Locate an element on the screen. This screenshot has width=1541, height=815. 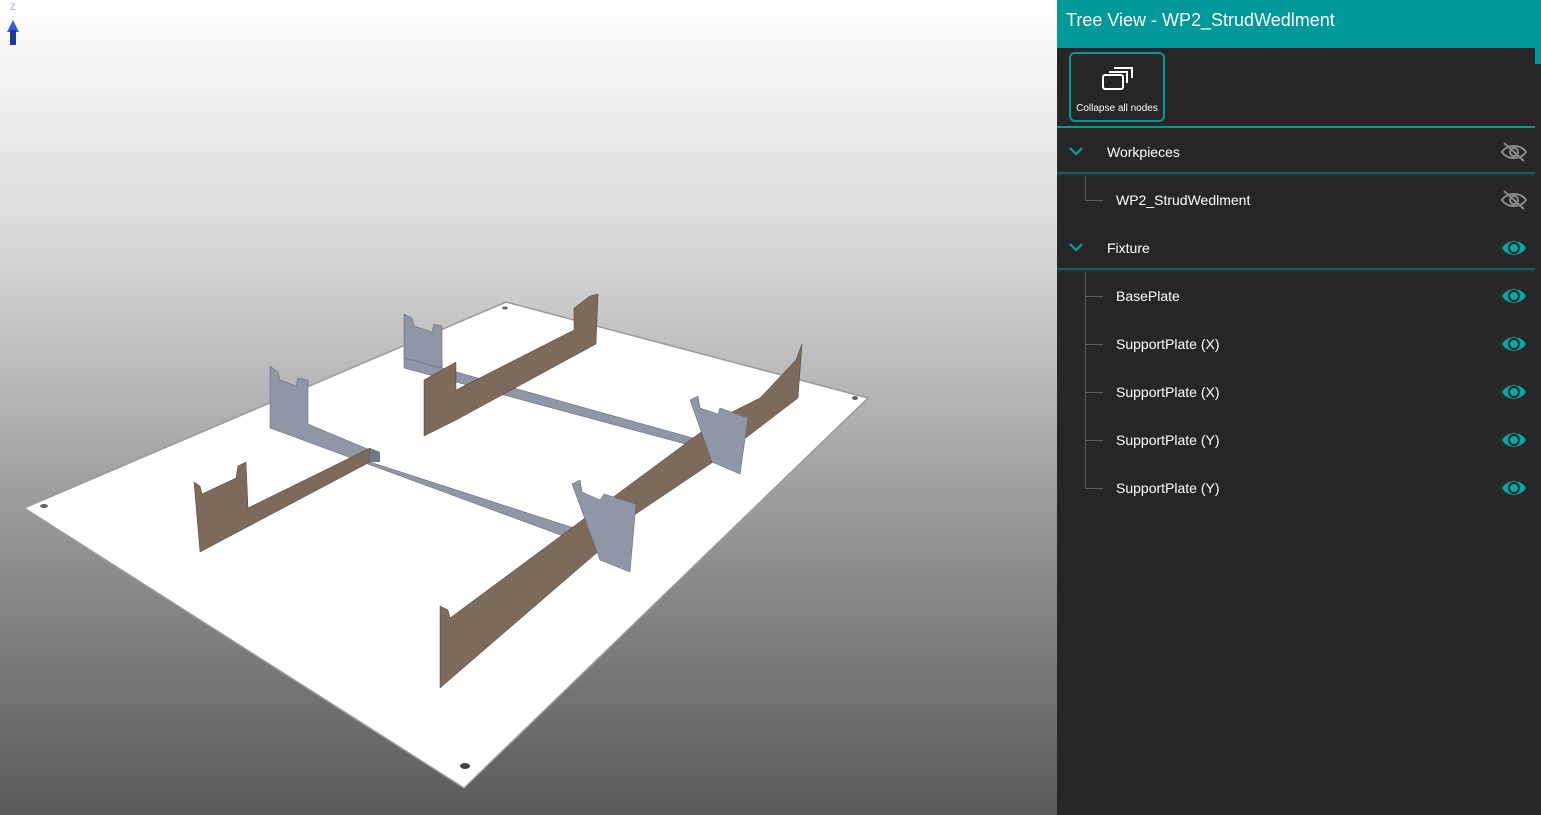
tree-node-baseplate: BasePlate is located at coordinates (1296, 296).